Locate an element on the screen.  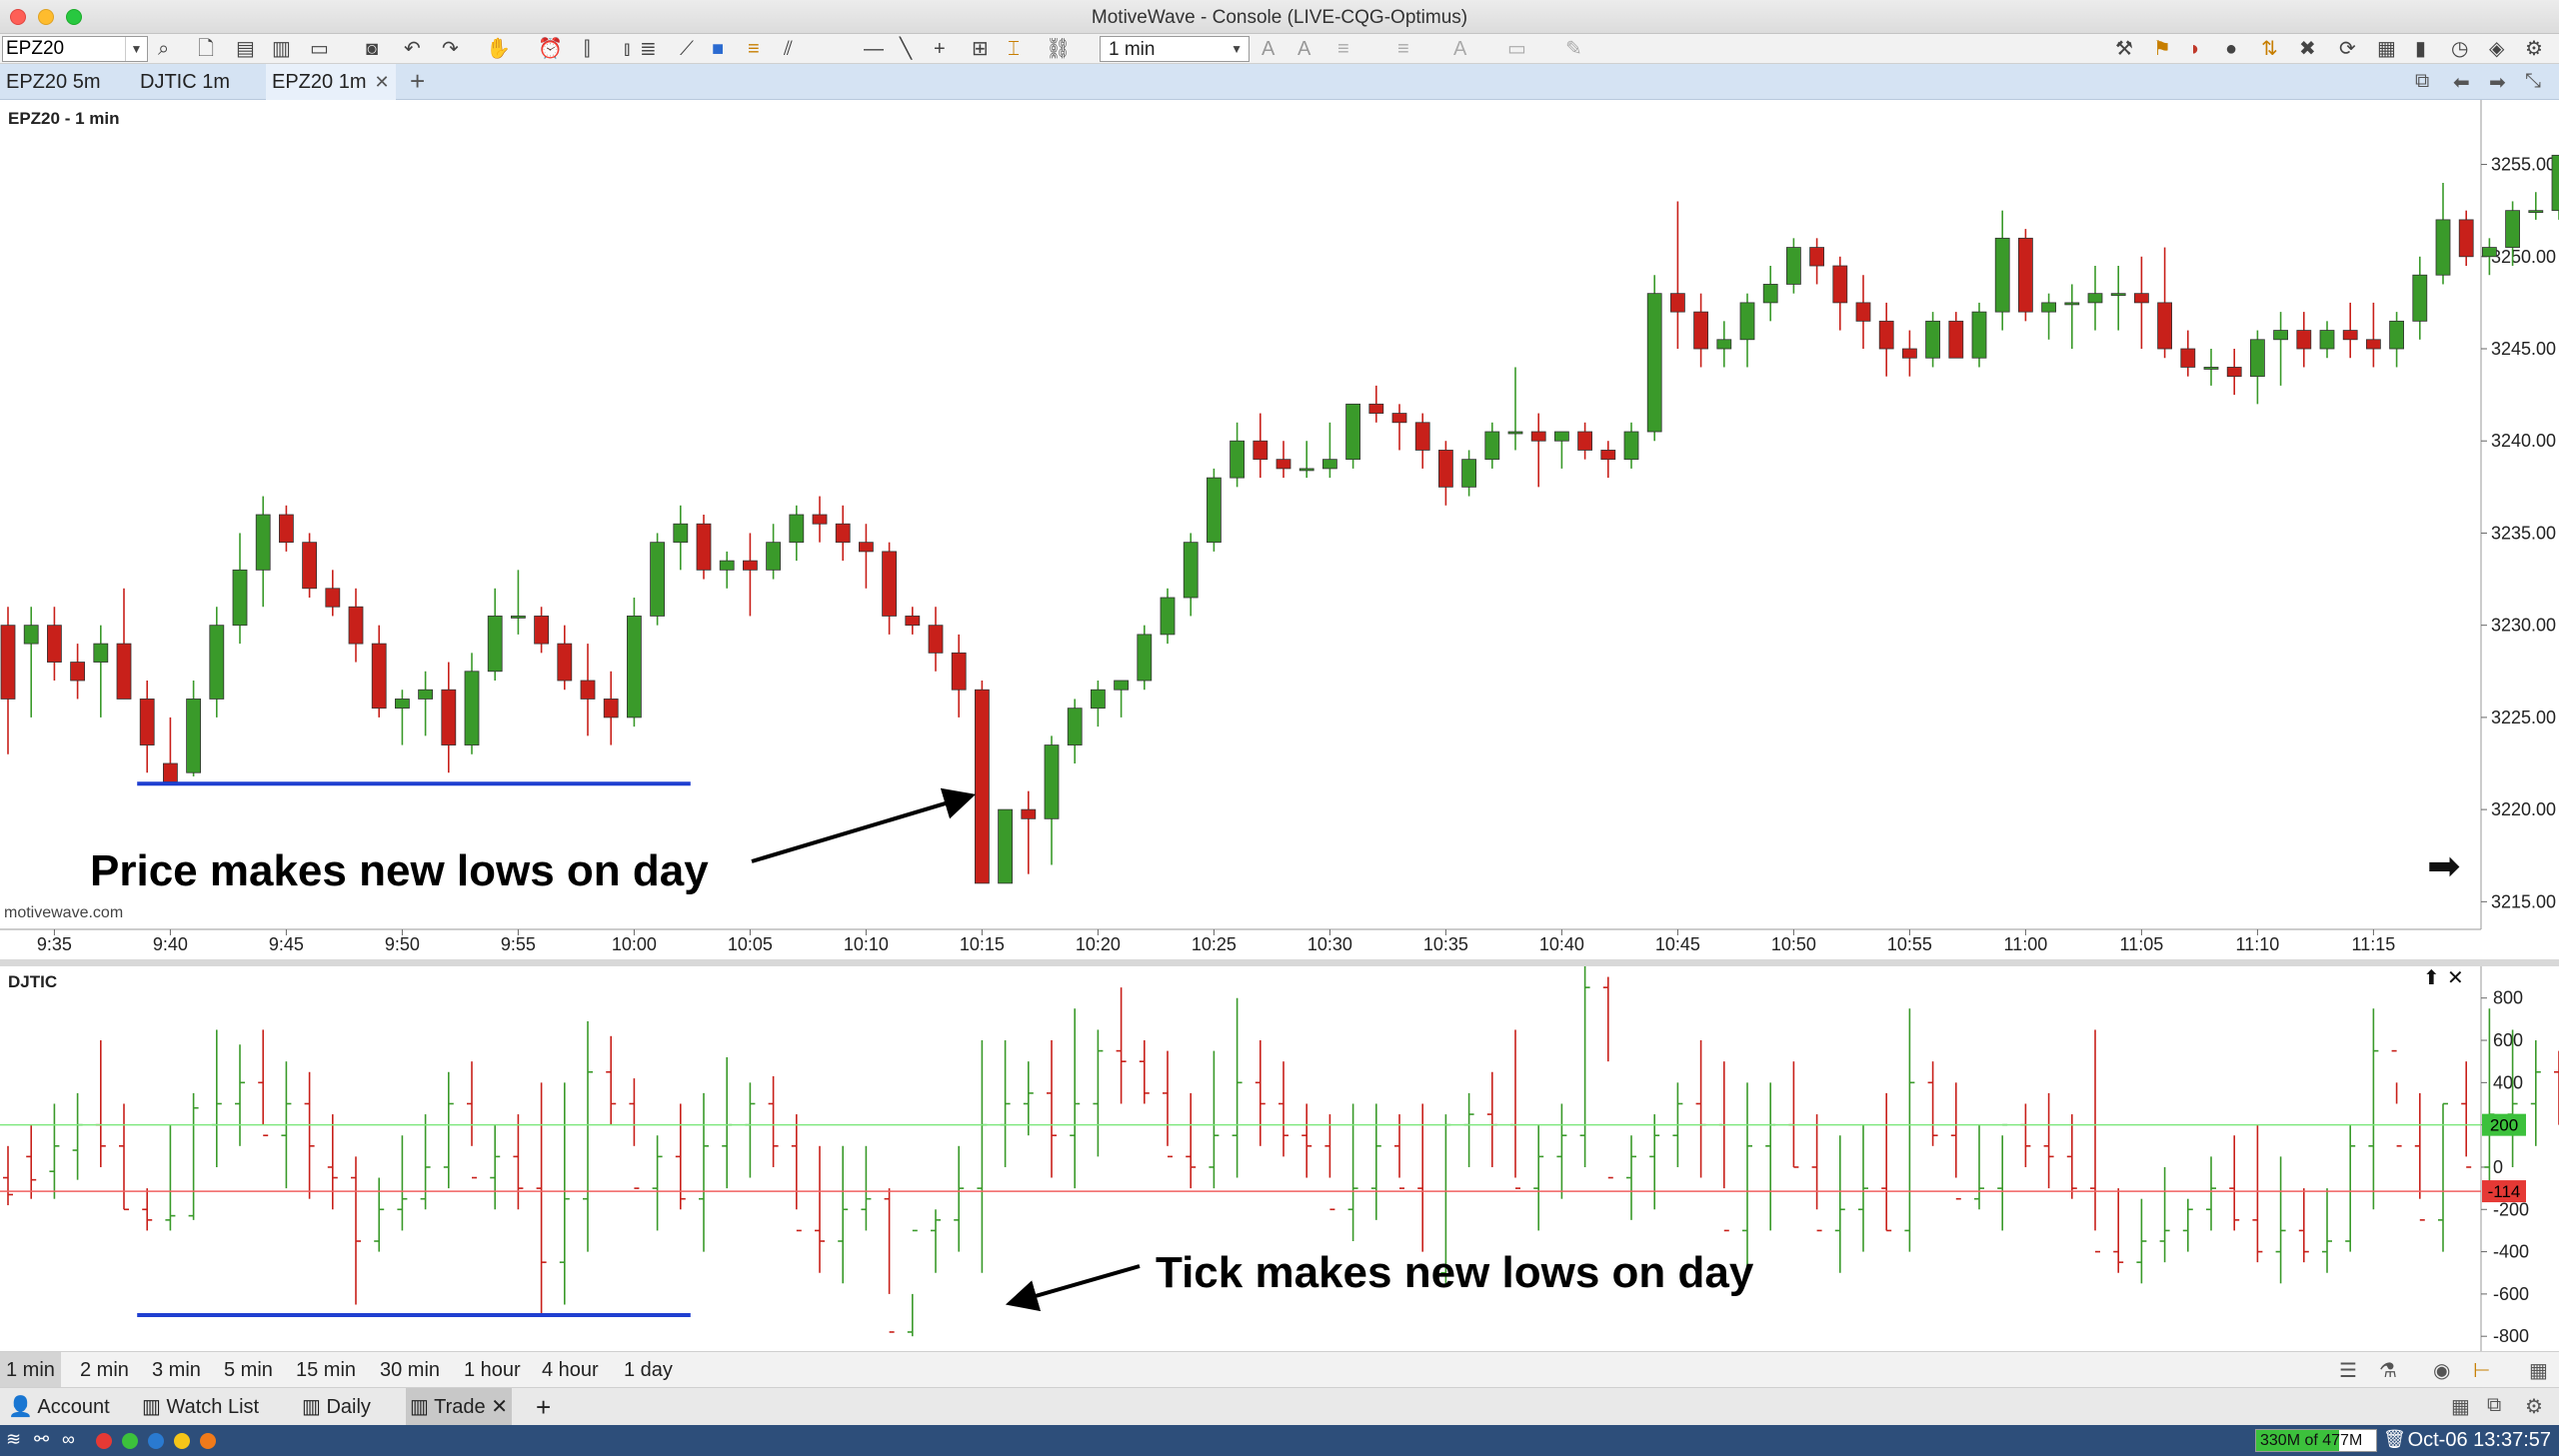
price-tick-label: 3250.00 is located at coordinates (2523, 257).